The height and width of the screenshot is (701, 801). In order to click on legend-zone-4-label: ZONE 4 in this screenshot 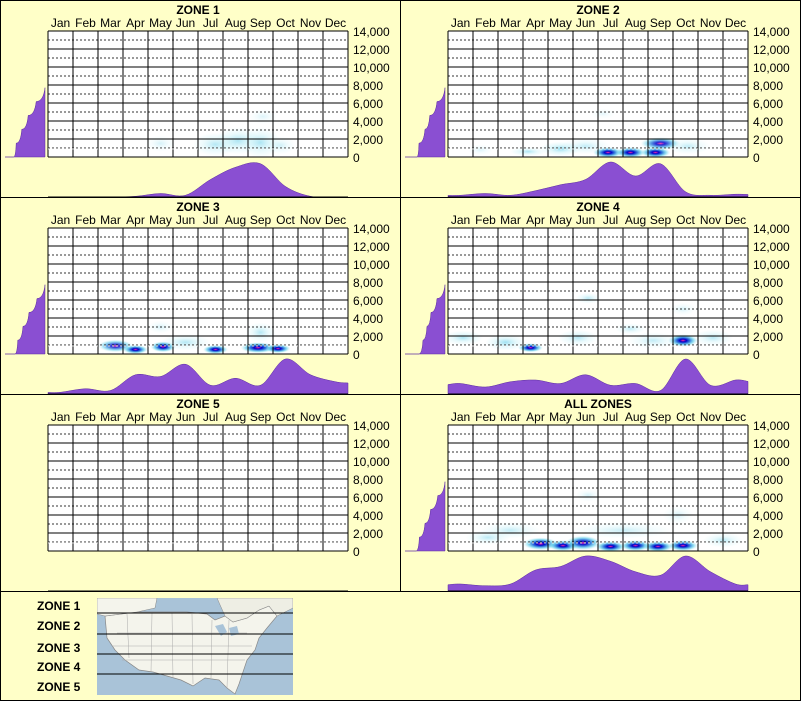, I will do `click(59, 667)`.